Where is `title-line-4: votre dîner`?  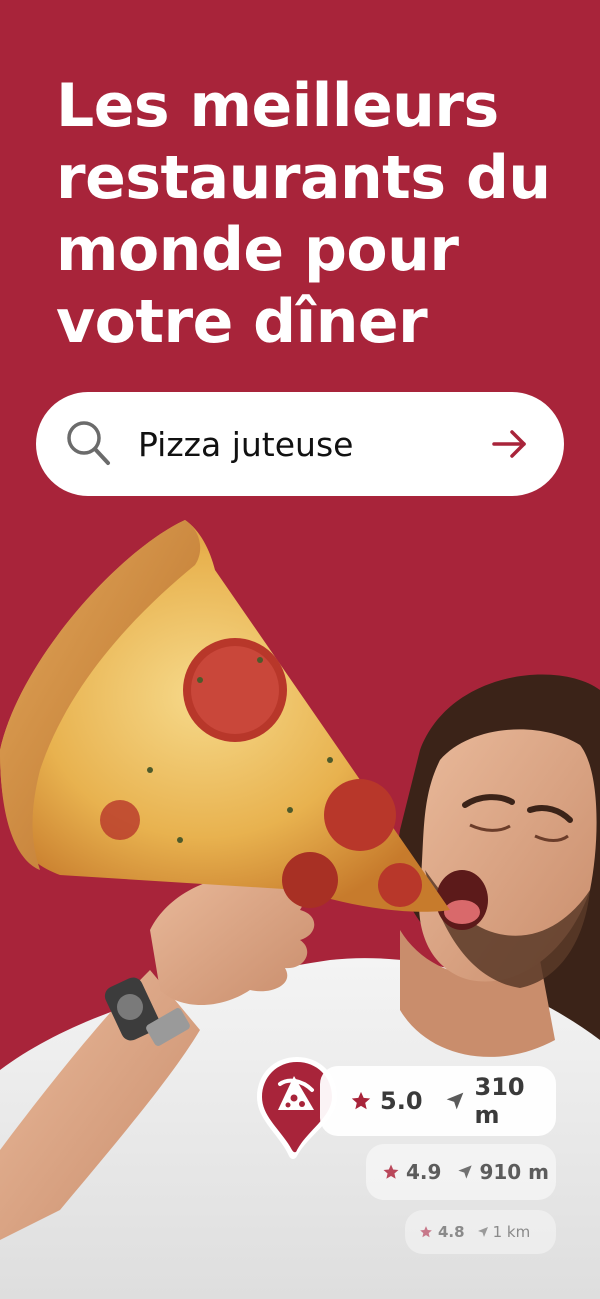
title-line-4: votre dîner is located at coordinates (242, 322).